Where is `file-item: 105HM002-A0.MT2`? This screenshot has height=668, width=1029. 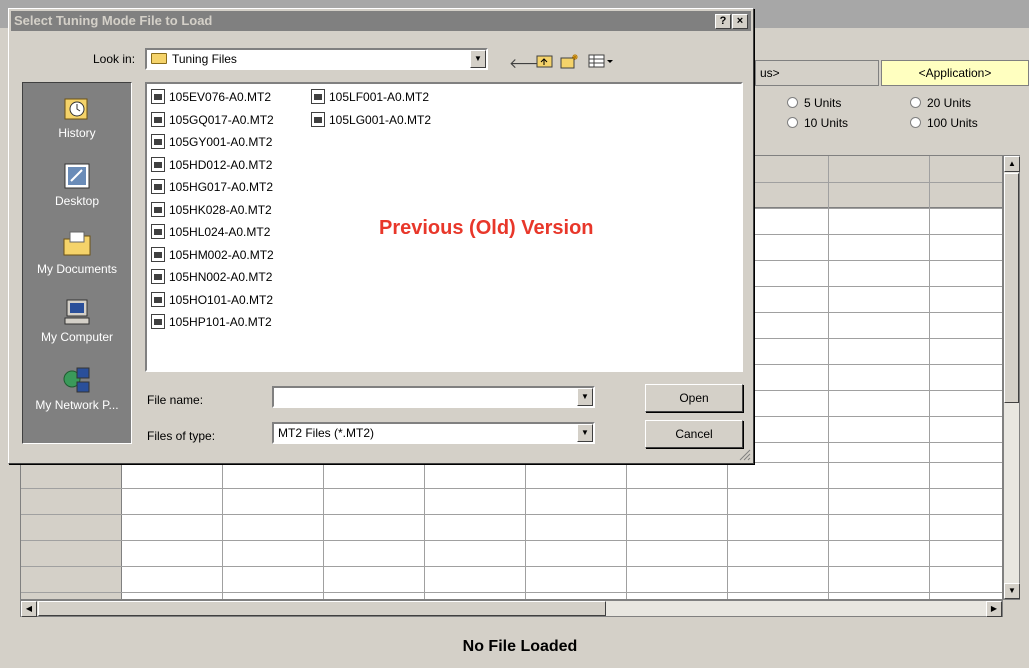 file-item: 105HM002-A0.MT2 is located at coordinates (212, 255).